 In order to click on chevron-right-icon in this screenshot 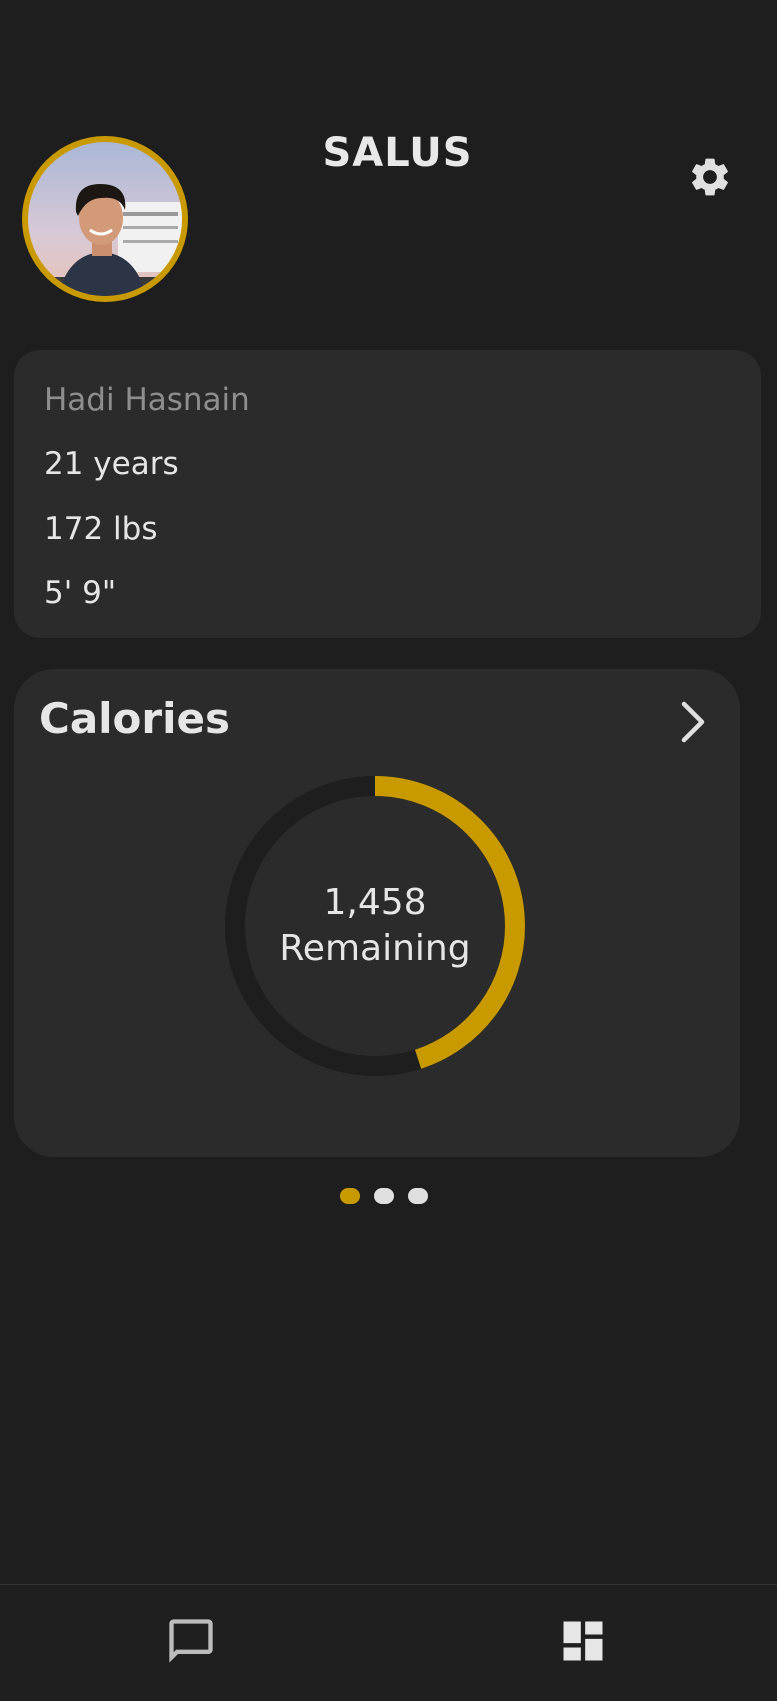, I will do `click(693, 722)`.